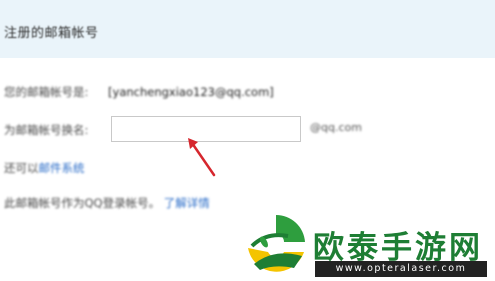 This screenshot has height=281, width=495. I want to click on page-title: 注册的邮箱帐号, so click(51, 33).